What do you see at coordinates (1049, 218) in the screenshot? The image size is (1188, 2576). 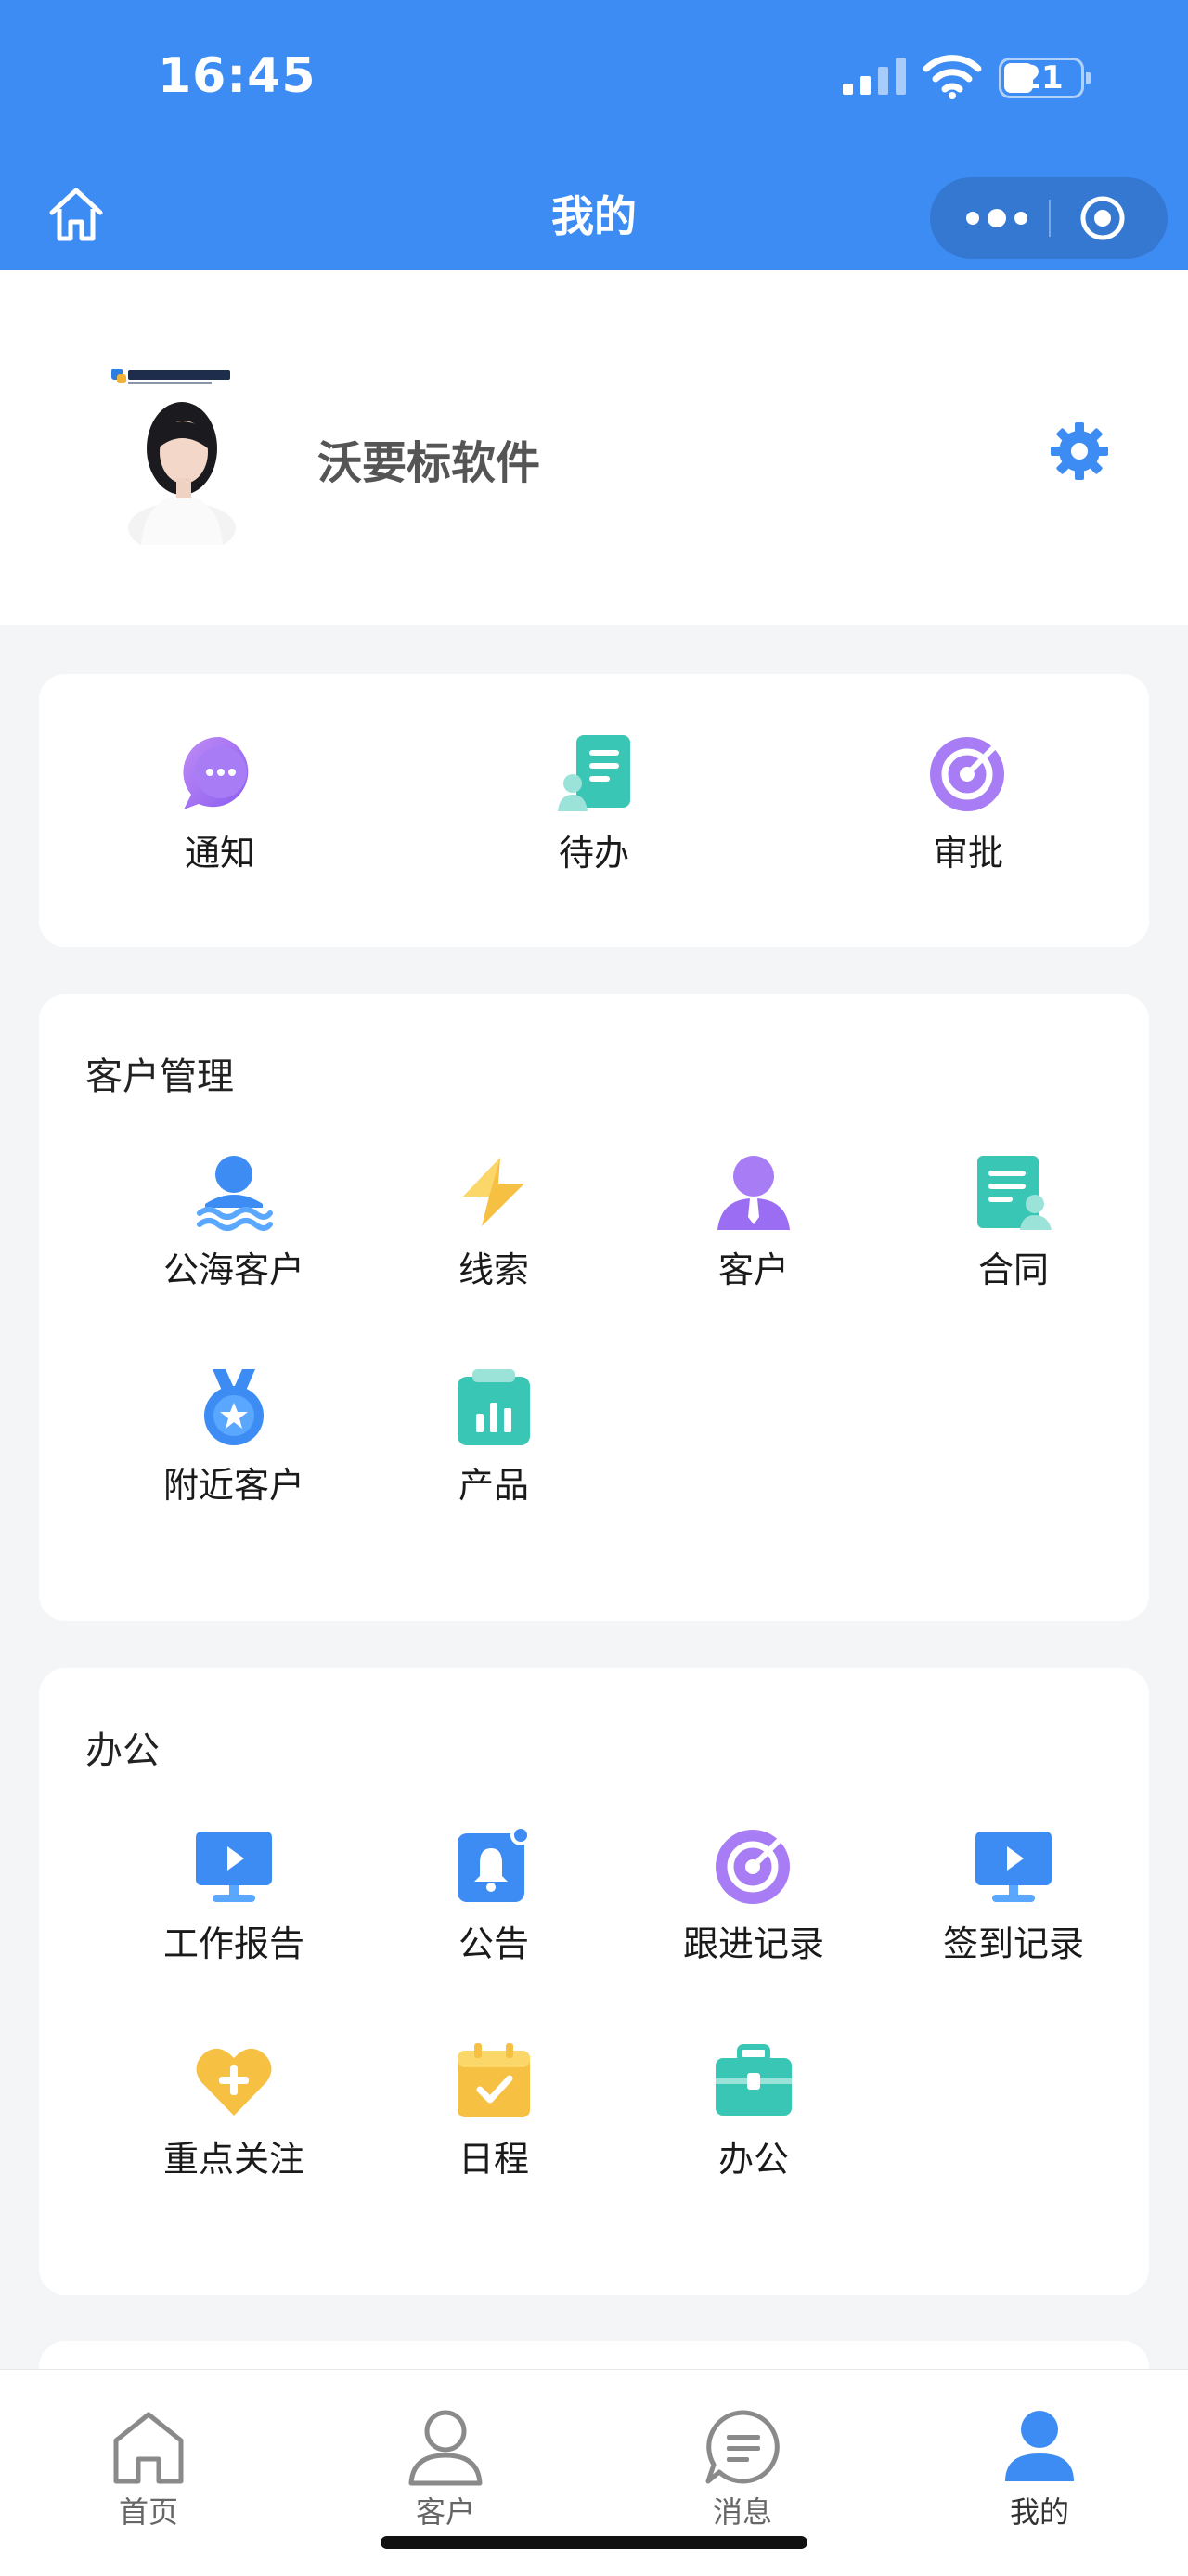 I see `mini-program-capsule` at bounding box center [1049, 218].